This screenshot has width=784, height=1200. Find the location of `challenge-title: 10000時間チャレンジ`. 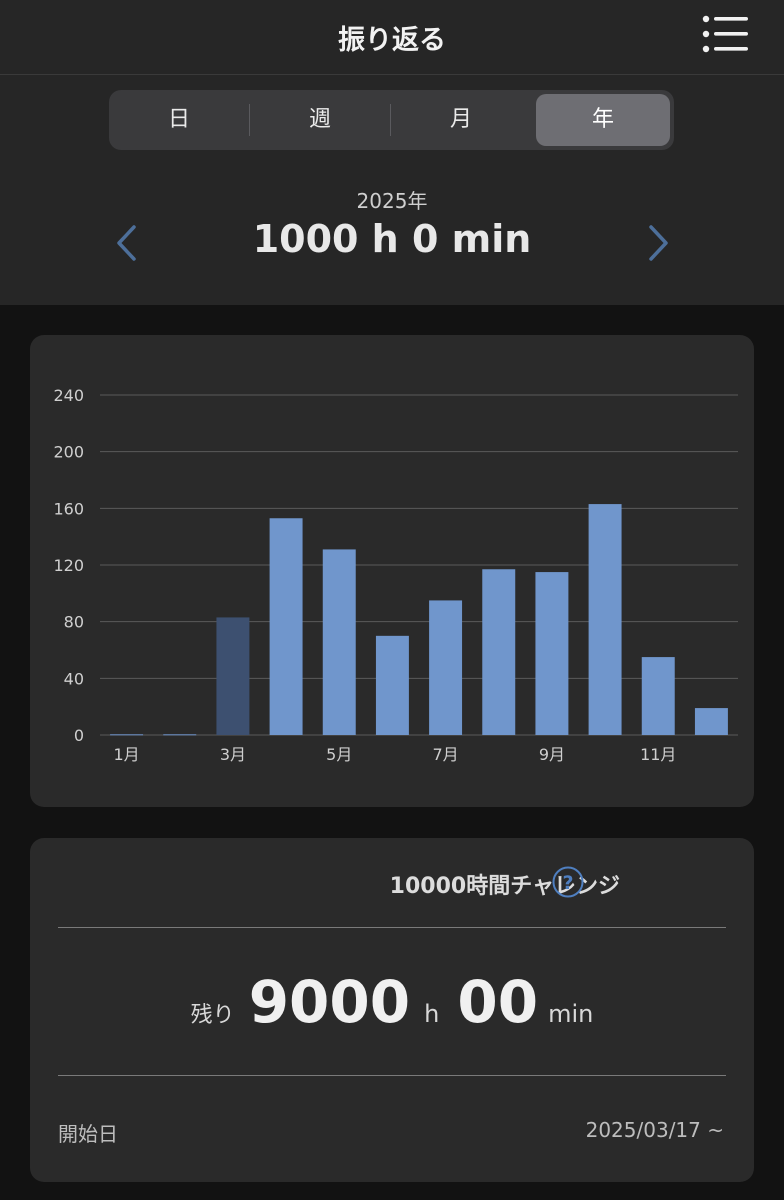

challenge-title: 10000時間チャレンジ is located at coordinates (504, 886).